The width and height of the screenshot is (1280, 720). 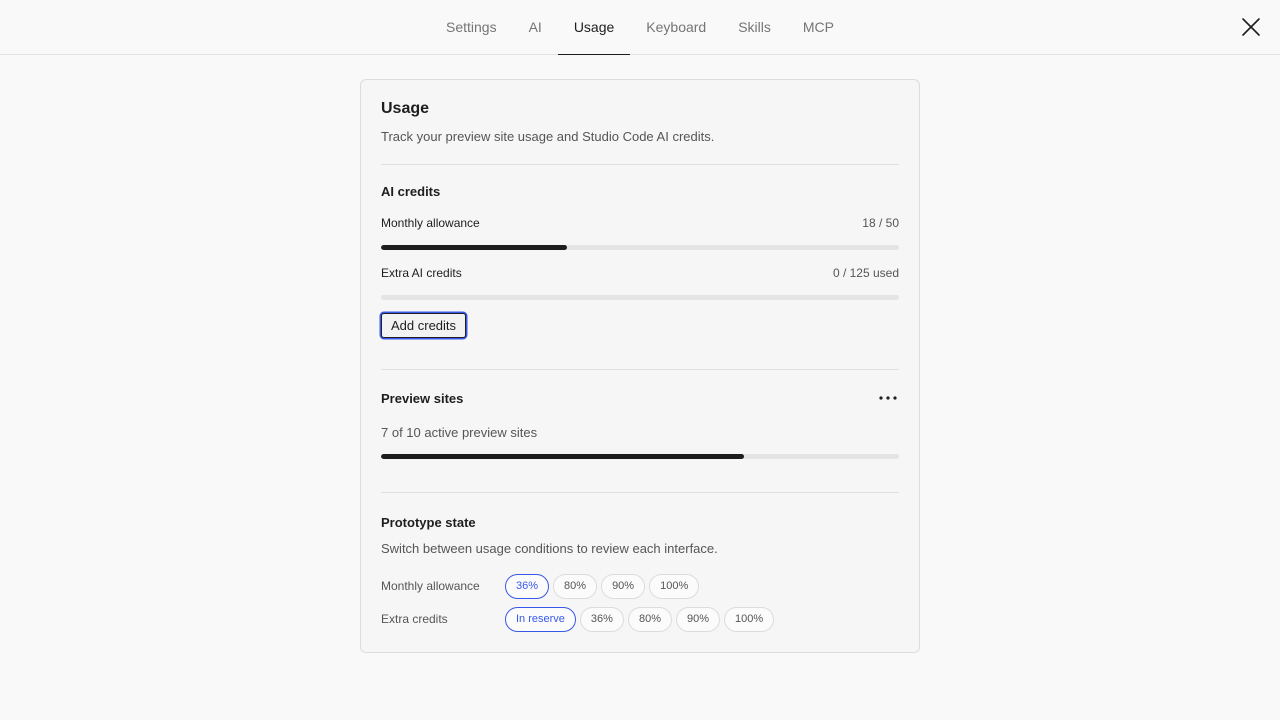 I want to click on monthly-allowance-options: 36% 80% 90% 100%, so click(x=602, y=586).